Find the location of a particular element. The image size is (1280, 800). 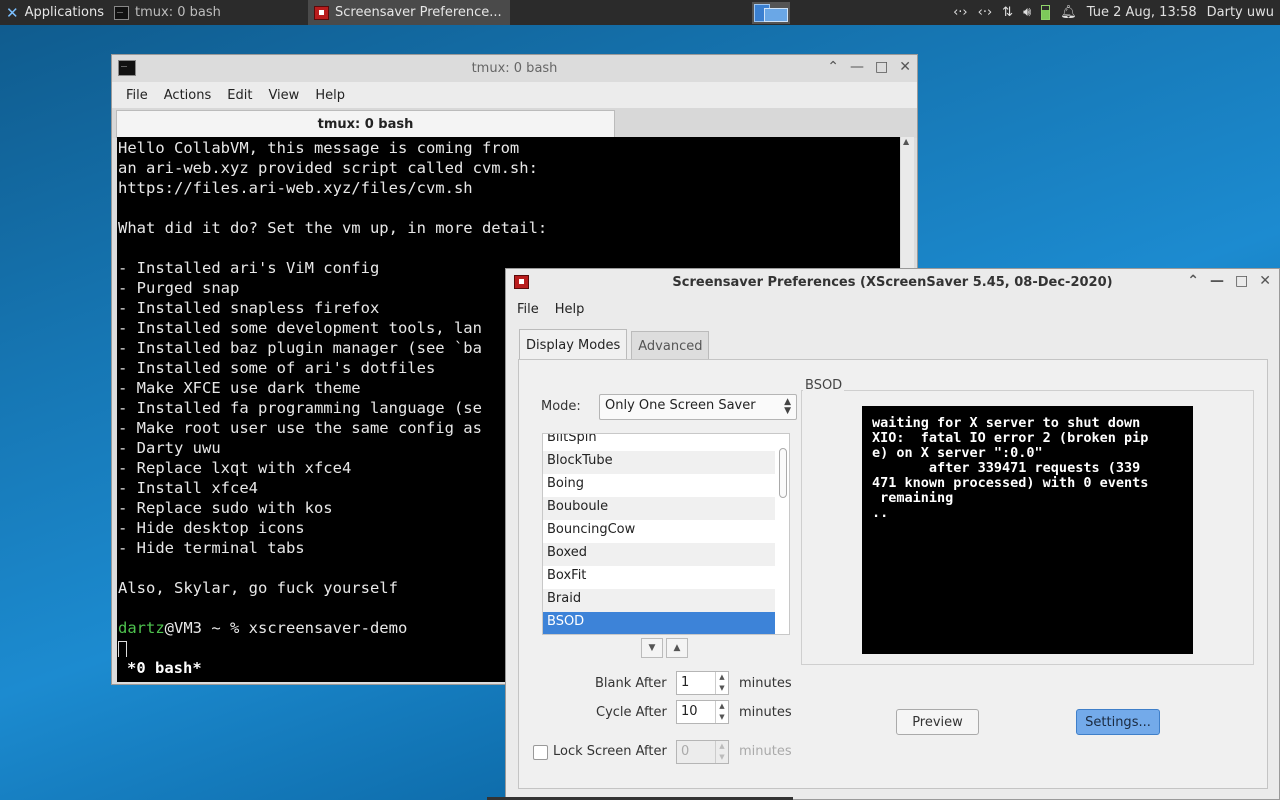

notebook-tabs: Display Modes Advanced is located at coordinates (616, 345).